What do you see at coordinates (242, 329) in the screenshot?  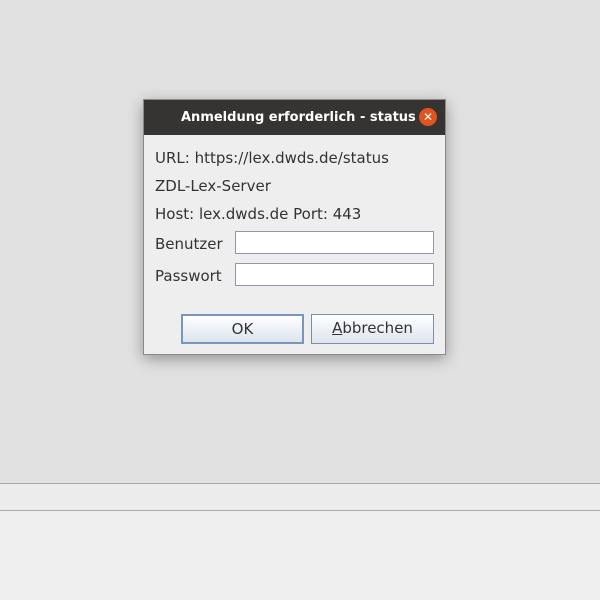 I see `ok-button: OK` at bounding box center [242, 329].